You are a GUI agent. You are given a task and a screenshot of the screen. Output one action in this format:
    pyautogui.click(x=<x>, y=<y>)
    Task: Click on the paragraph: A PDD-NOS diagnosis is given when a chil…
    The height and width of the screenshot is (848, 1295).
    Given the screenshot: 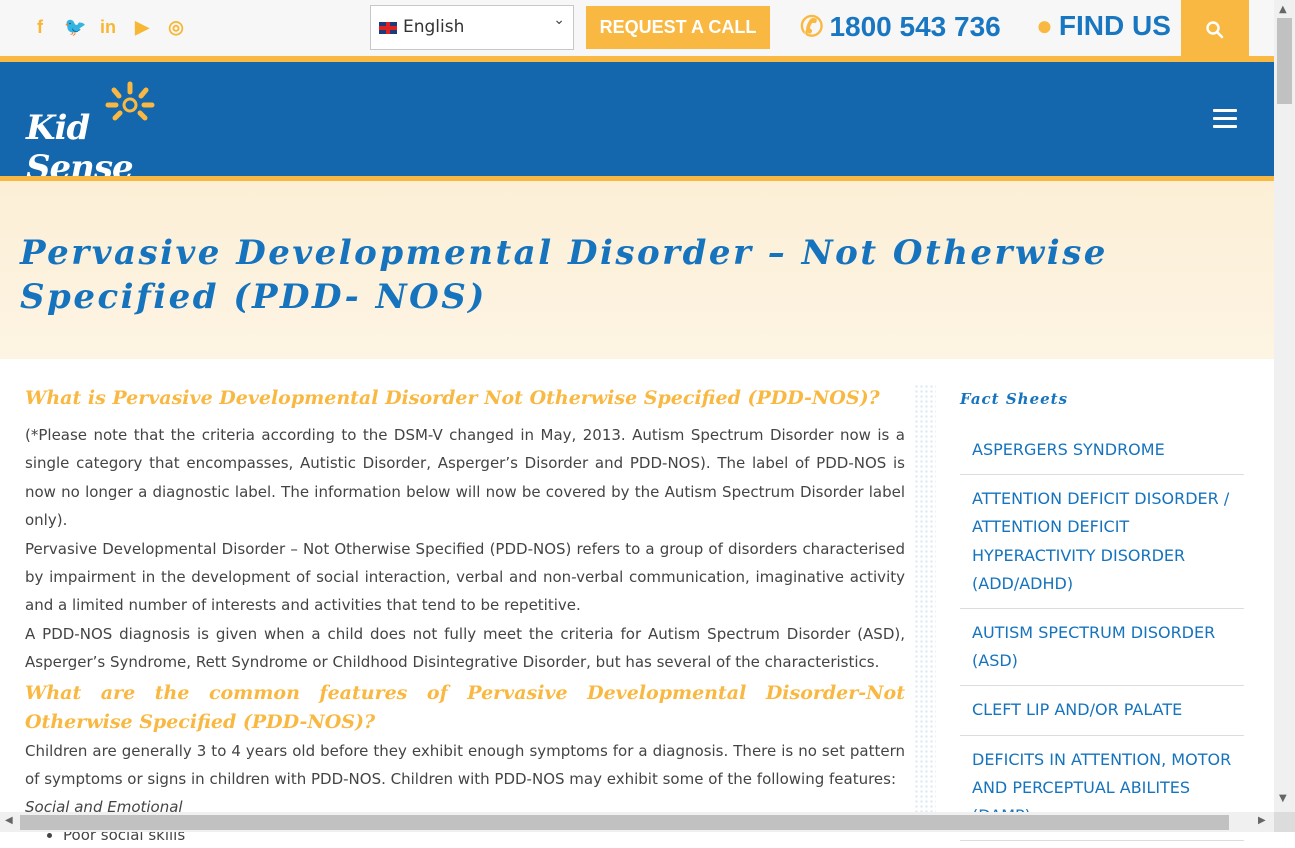 What is the action you would take?
    pyautogui.click(x=465, y=648)
    